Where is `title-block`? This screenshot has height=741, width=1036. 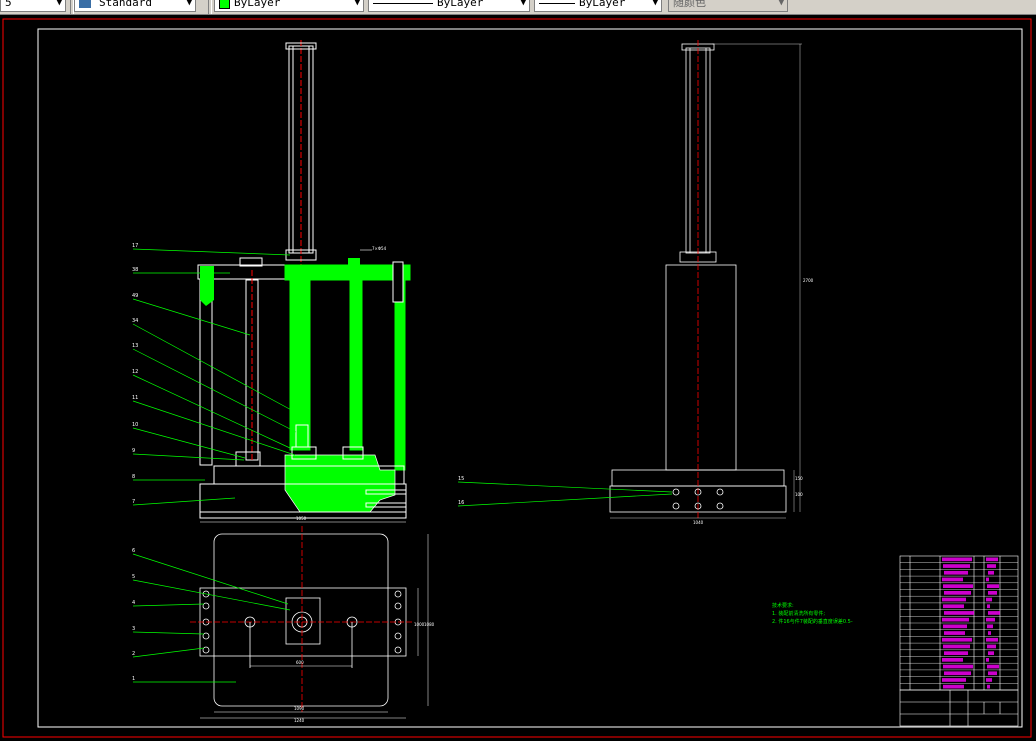 title-block is located at coordinates (959, 708).